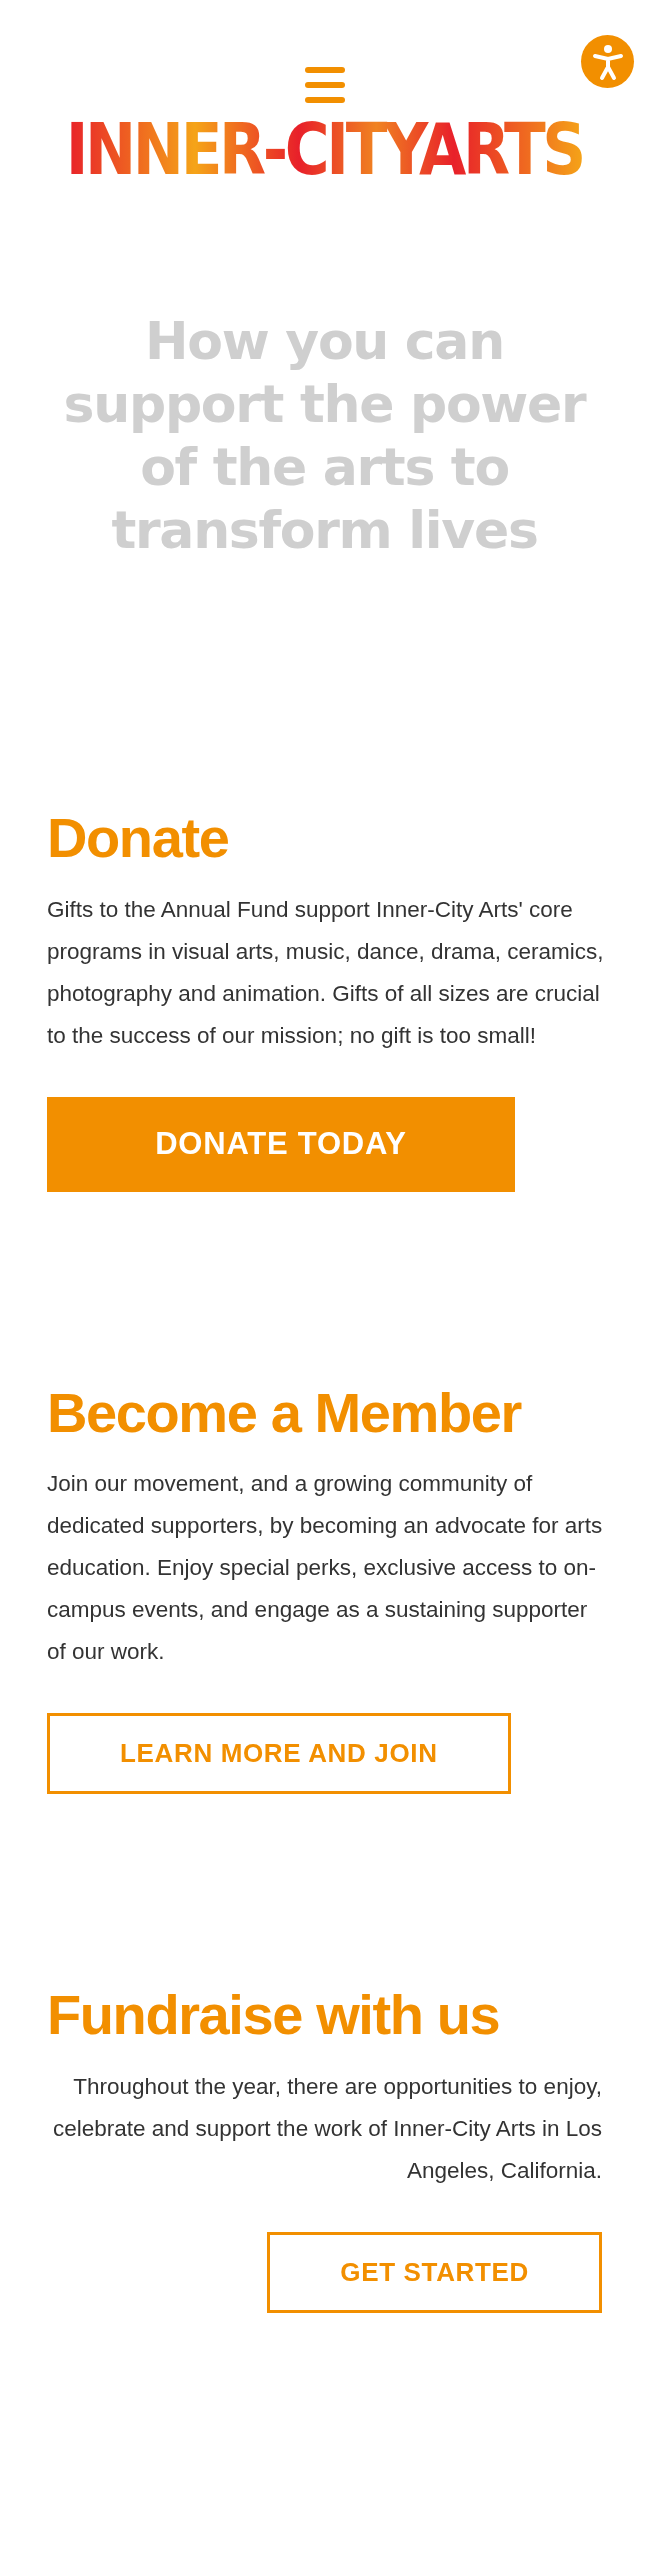 This screenshot has width=649, height=2560. I want to click on accessibility-button, so click(607, 61).